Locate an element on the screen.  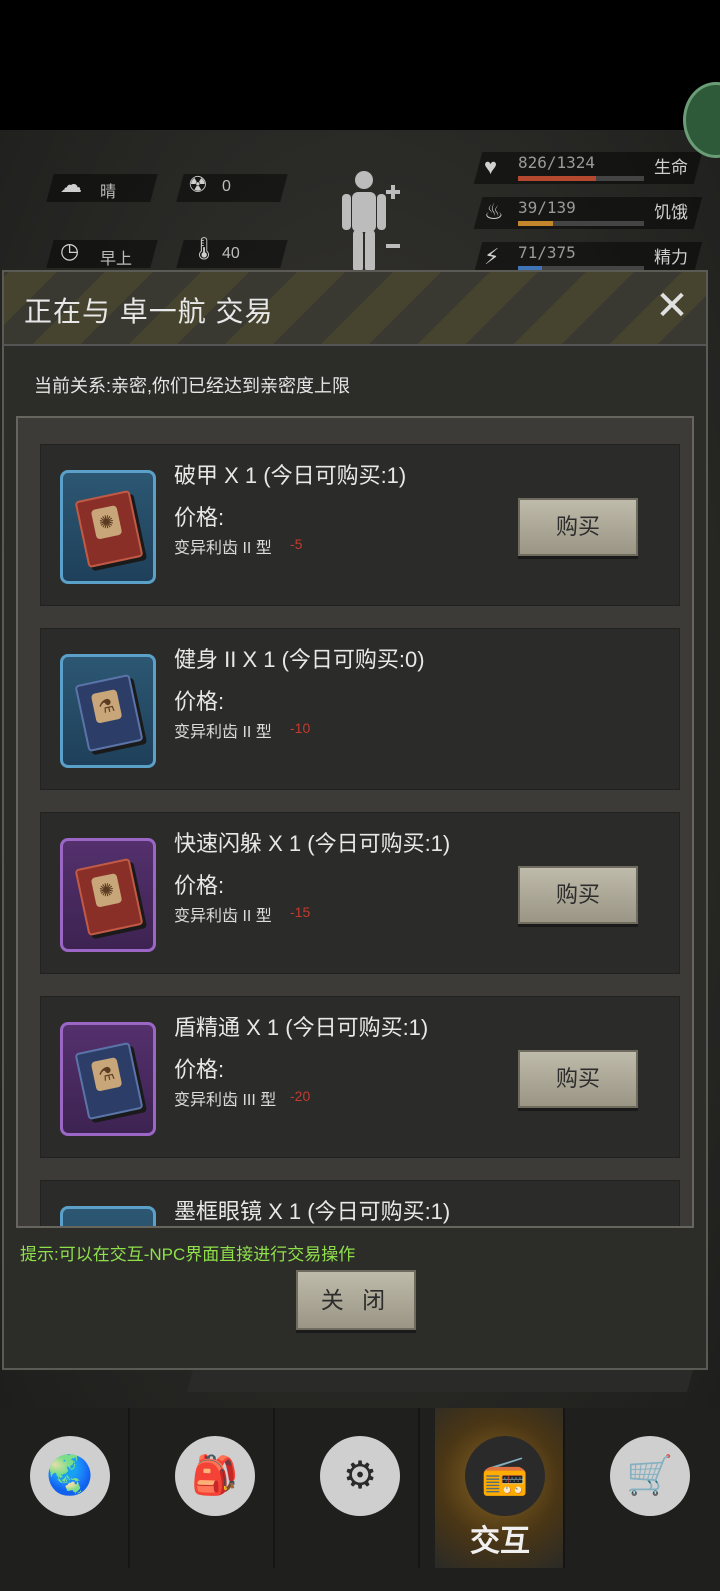
trade-item: ⚗ 健身 II X 1 (今日可购买:0) 价格: 变异利齿 II 型 -10 is located at coordinates (360, 709).